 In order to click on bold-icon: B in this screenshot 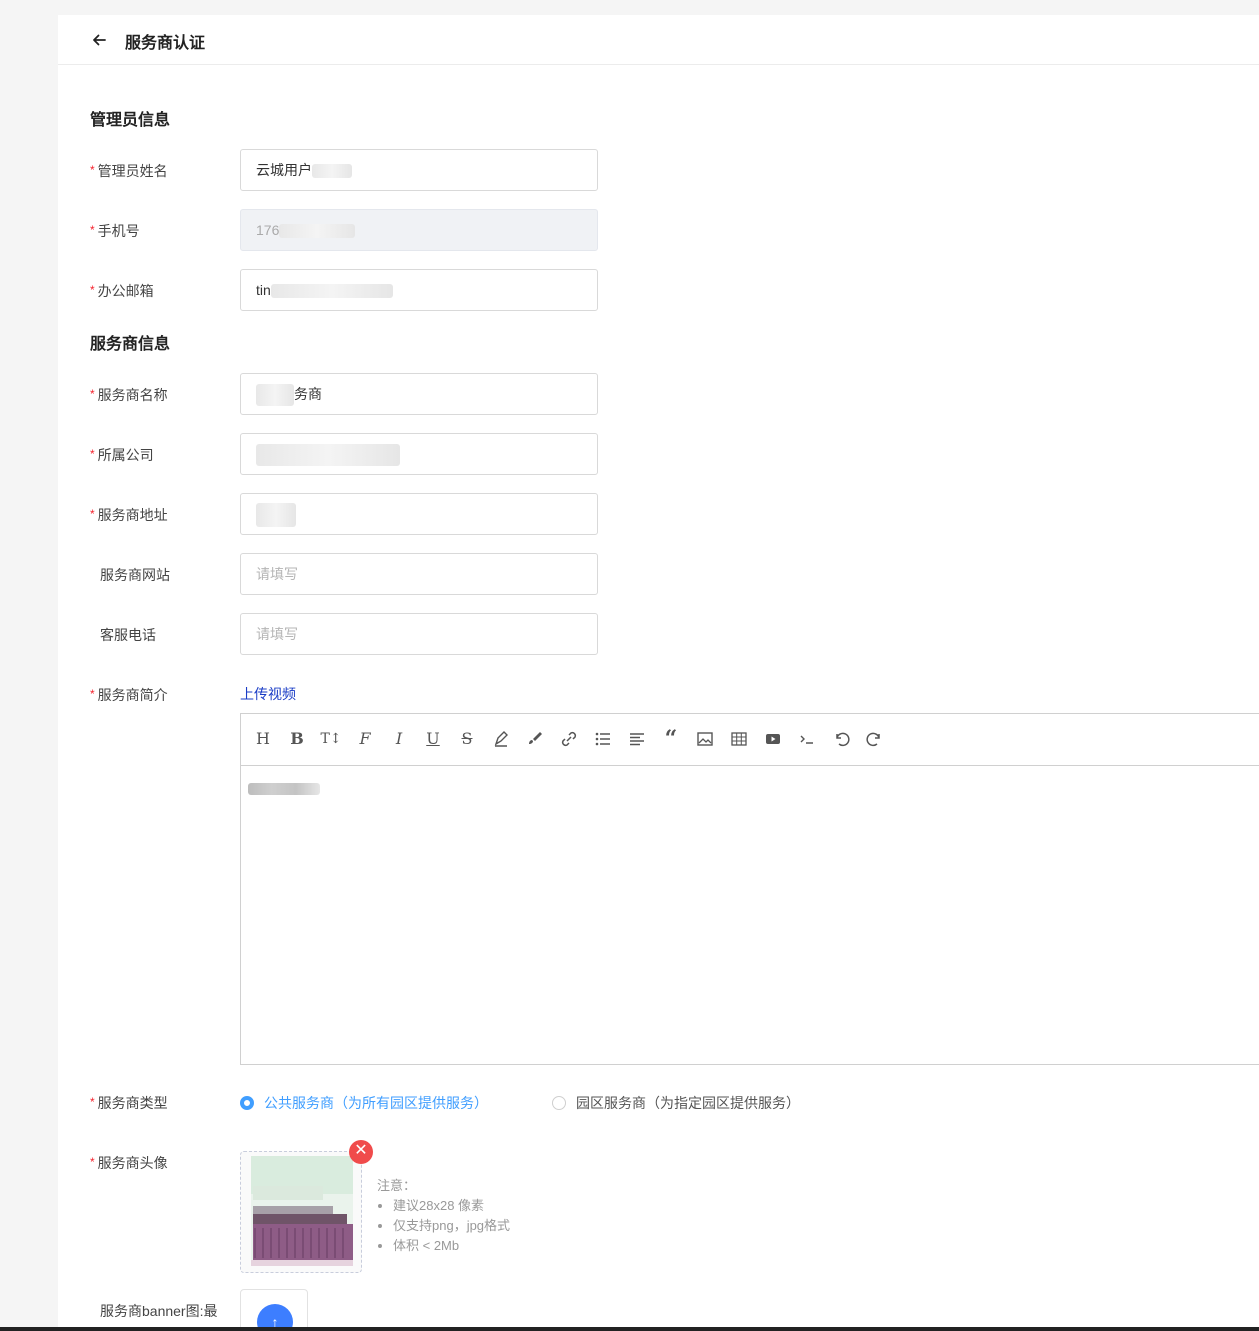, I will do `click(297, 739)`.